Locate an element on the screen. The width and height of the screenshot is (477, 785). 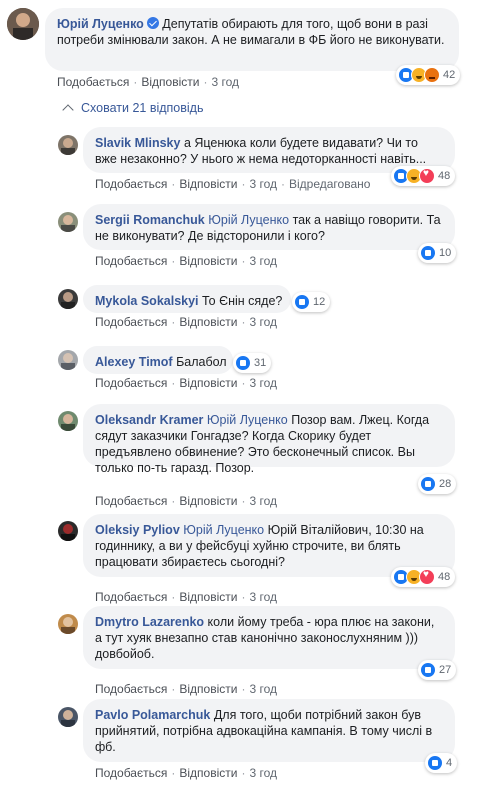
reaction-summary: 10 is located at coordinates (437, 253).